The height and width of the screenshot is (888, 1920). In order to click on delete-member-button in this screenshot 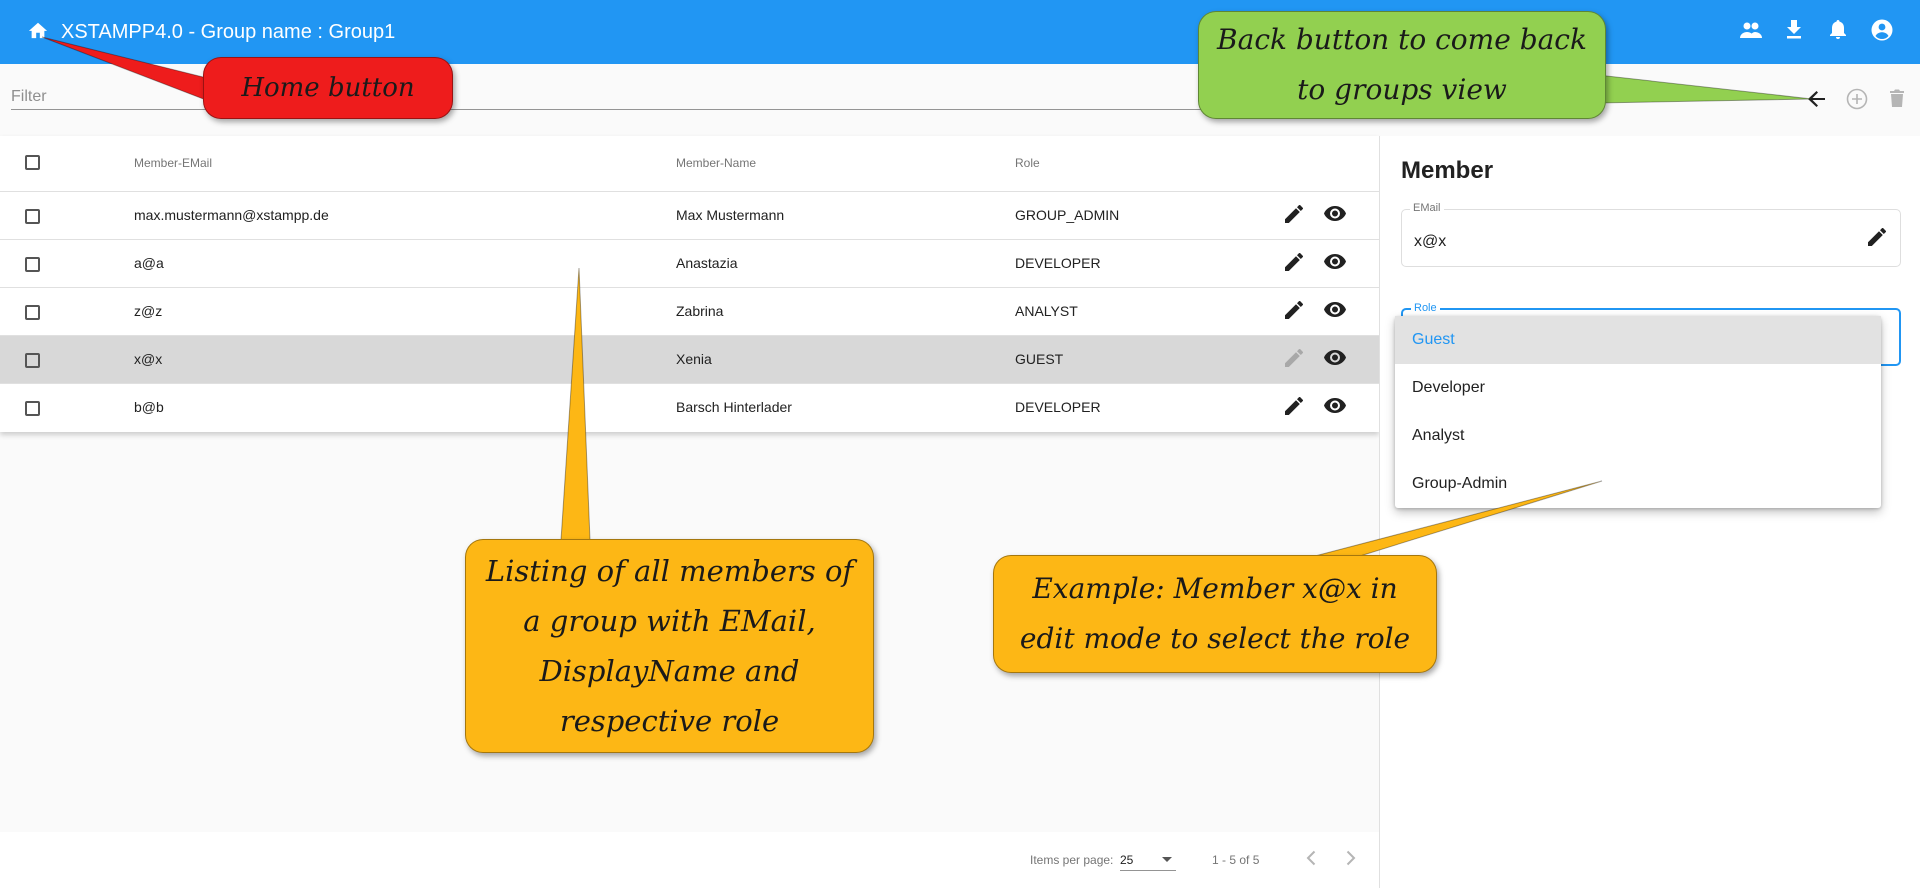, I will do `click(1897, 101)`.